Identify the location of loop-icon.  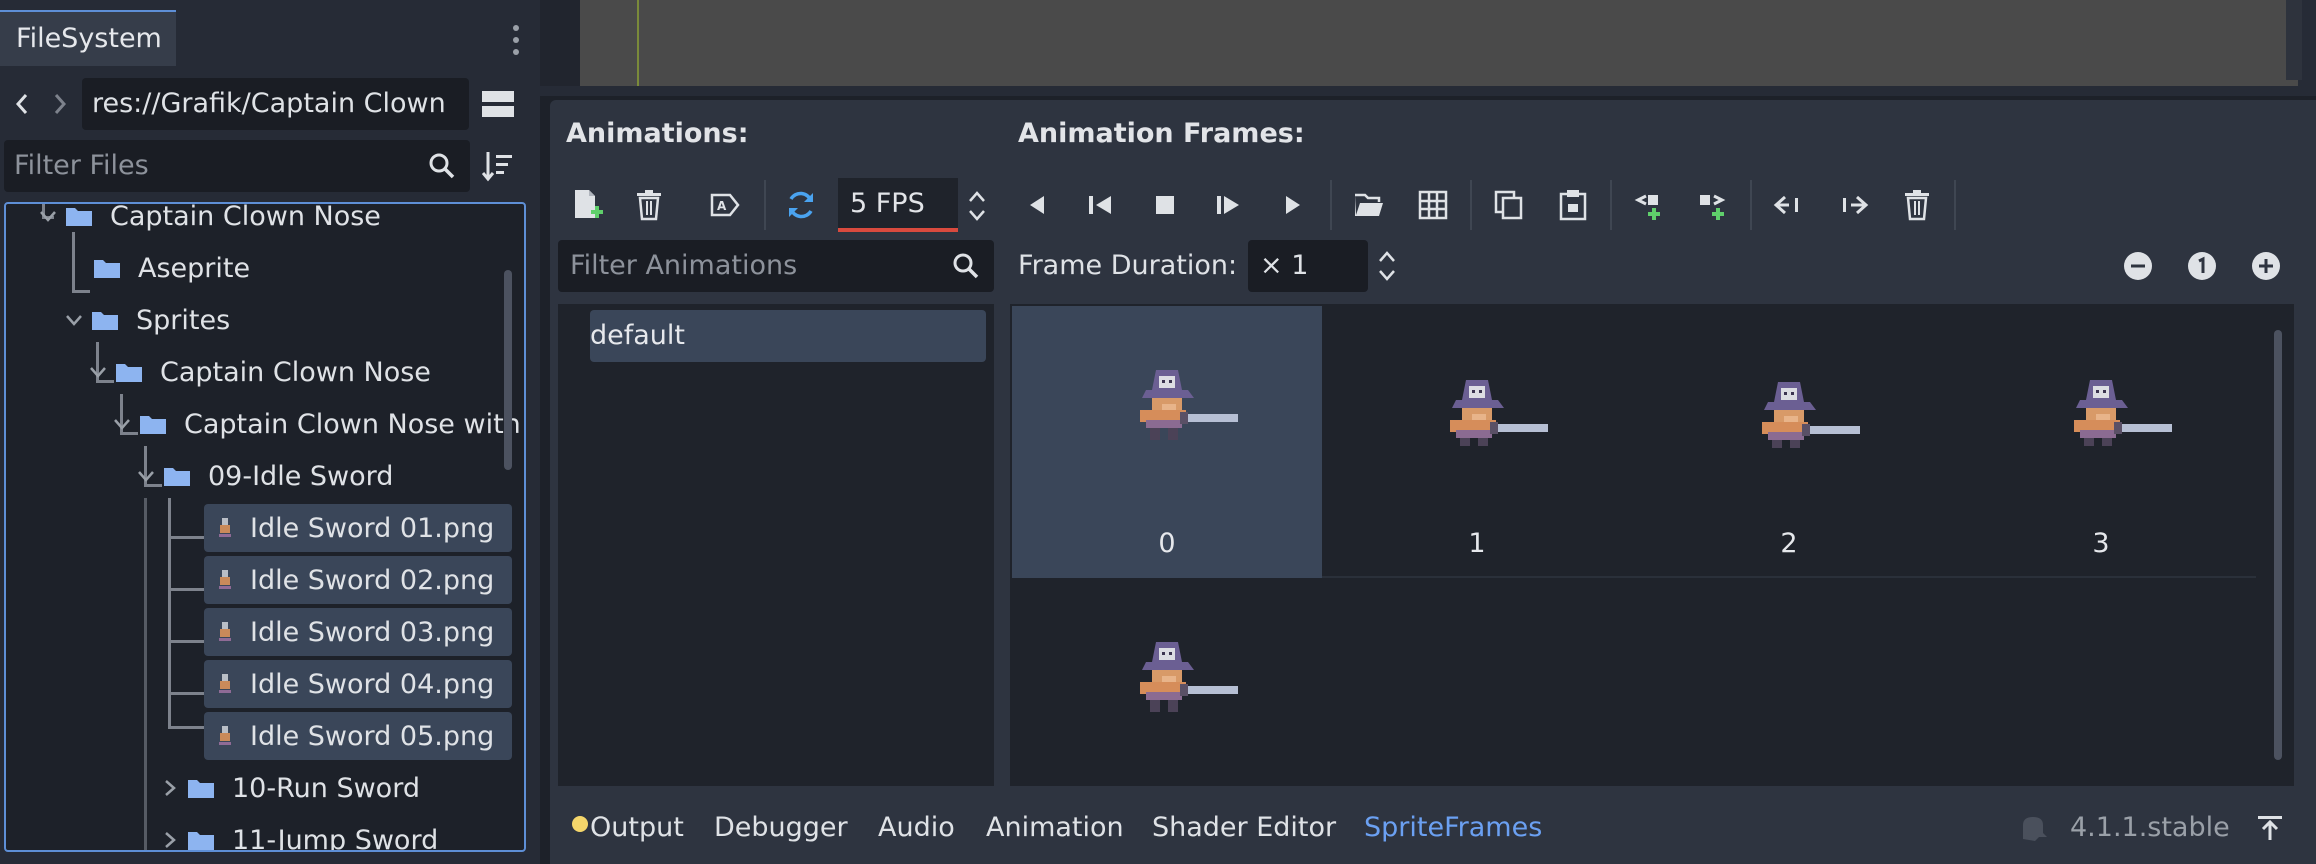
(801, 205).